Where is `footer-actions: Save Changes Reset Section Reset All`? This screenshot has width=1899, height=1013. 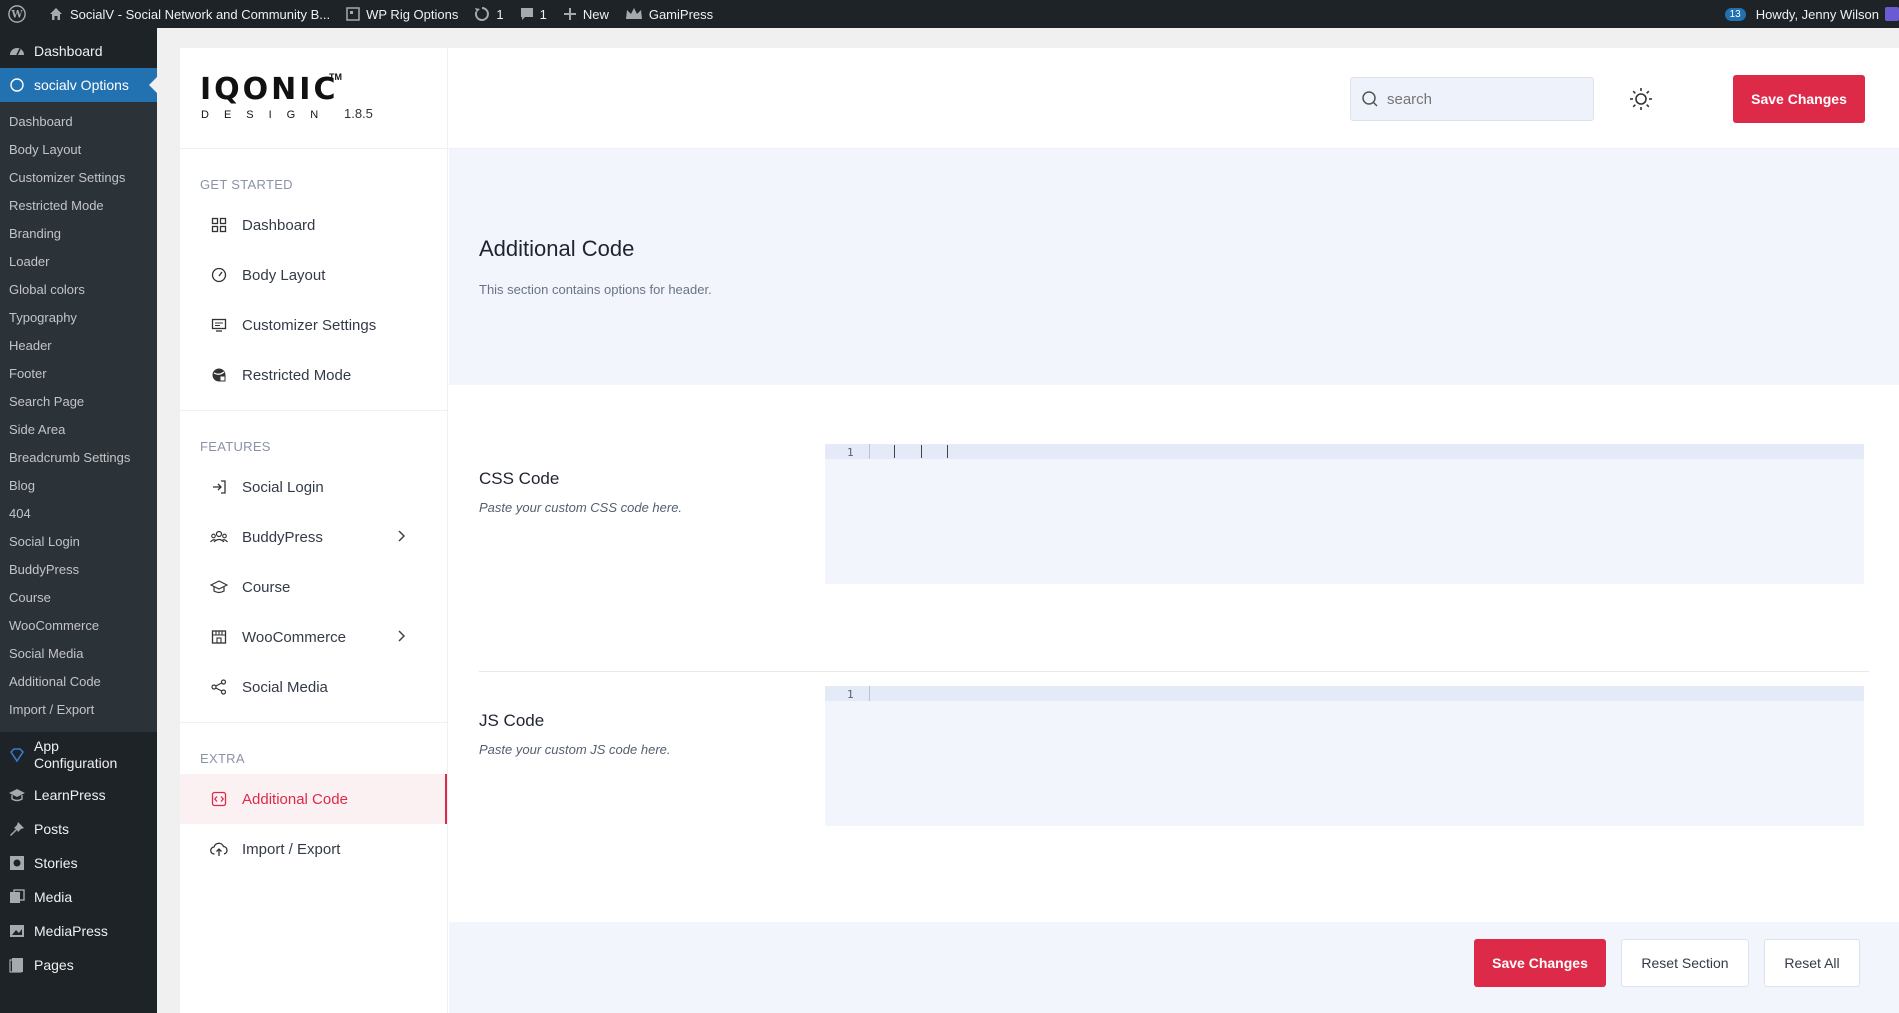 footer-actions: Save Changes Reset Section Reset All is located at coordinates (1174, 967).